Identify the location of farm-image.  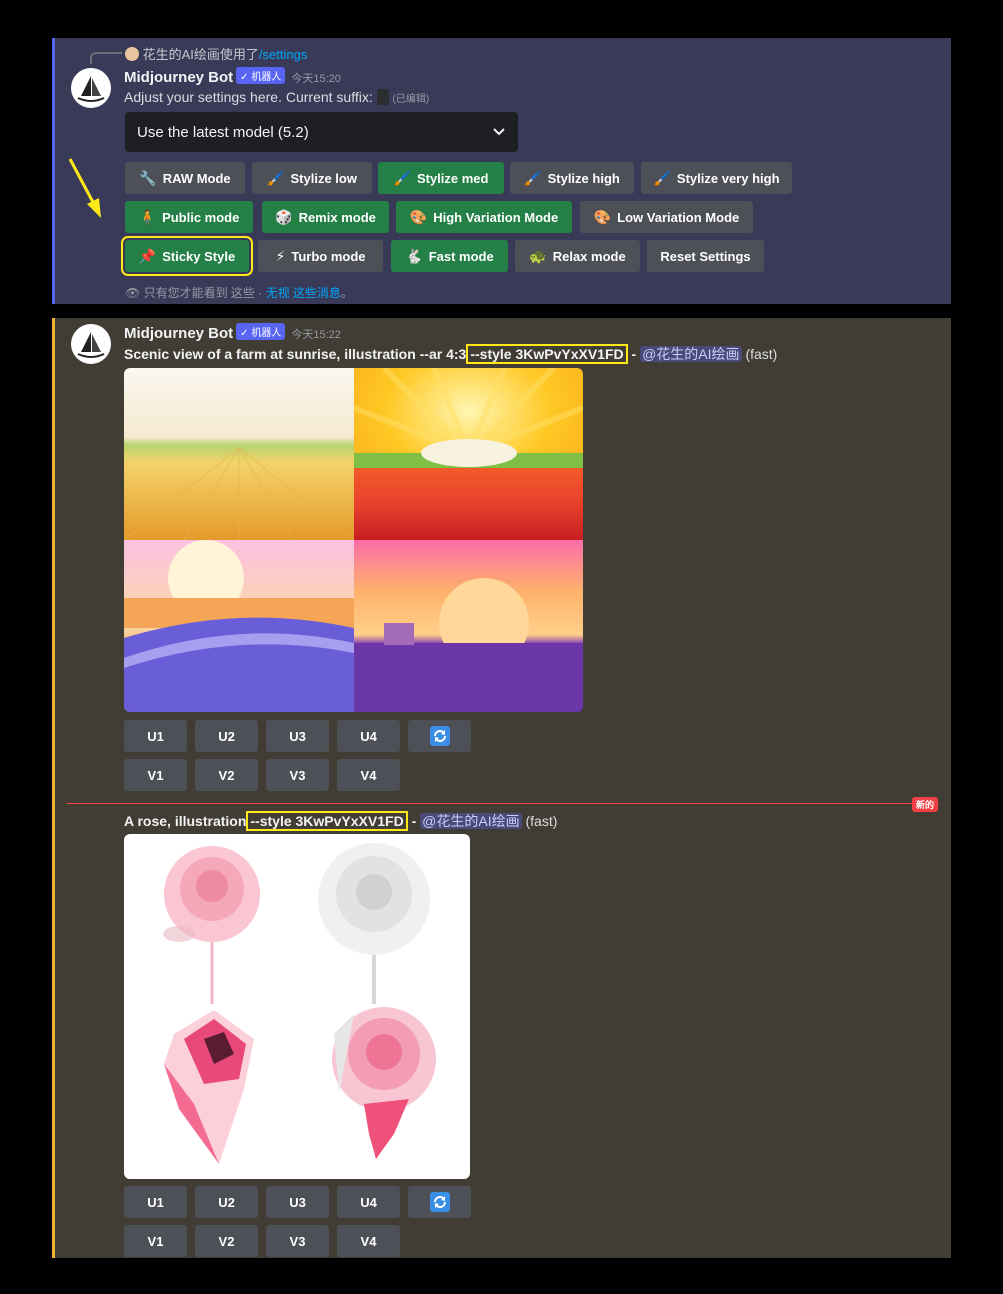
(353, 540).